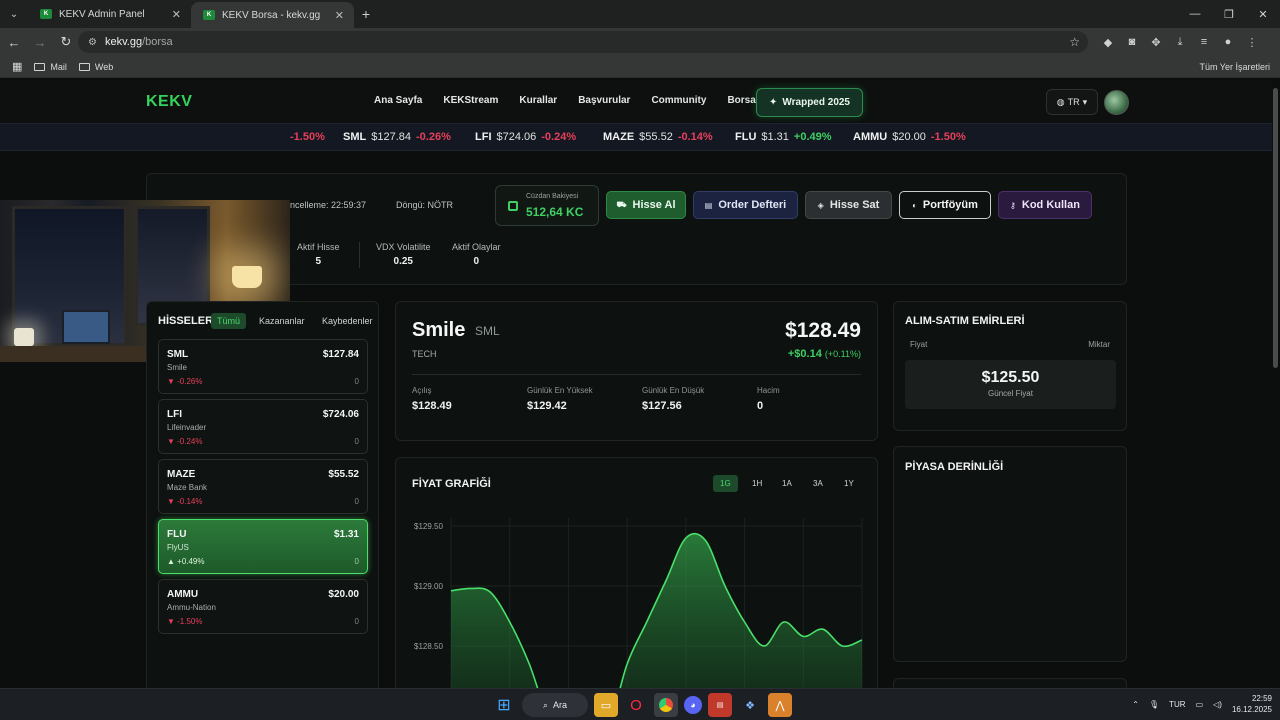 This screenshot has width=1280, height=720. Describe the element at coordinates (263, 546) in the screenshot. I see `stock-item-flu: FLU FlyUS ▲ +0.49% $1.31 0` at that location.